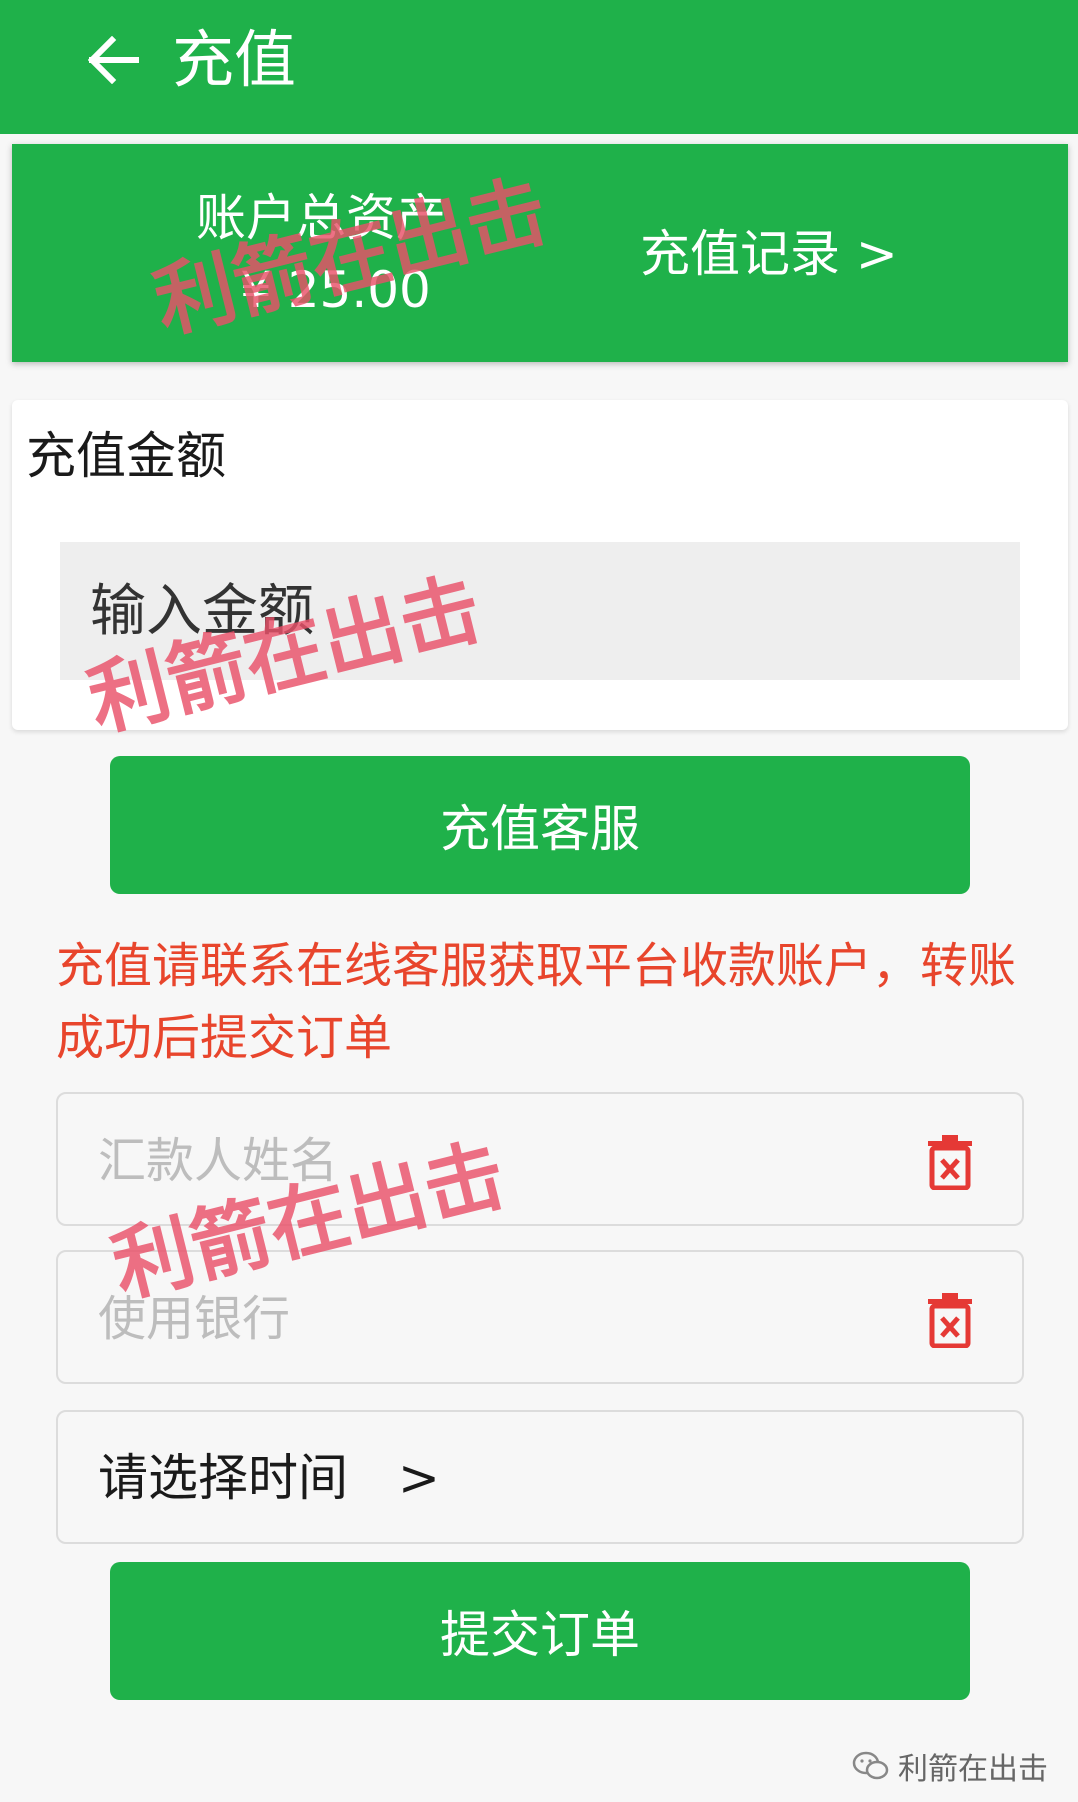 The width and height of the screenshot is (1078, 1802). I want to click on arrow-left-icon, so click(113, 60).